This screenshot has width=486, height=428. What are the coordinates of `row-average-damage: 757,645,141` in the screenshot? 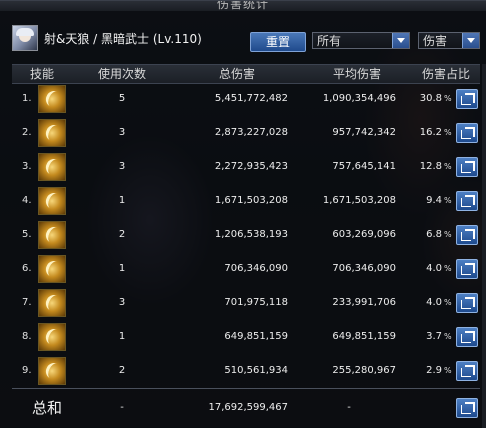 It's located at (364, 166).